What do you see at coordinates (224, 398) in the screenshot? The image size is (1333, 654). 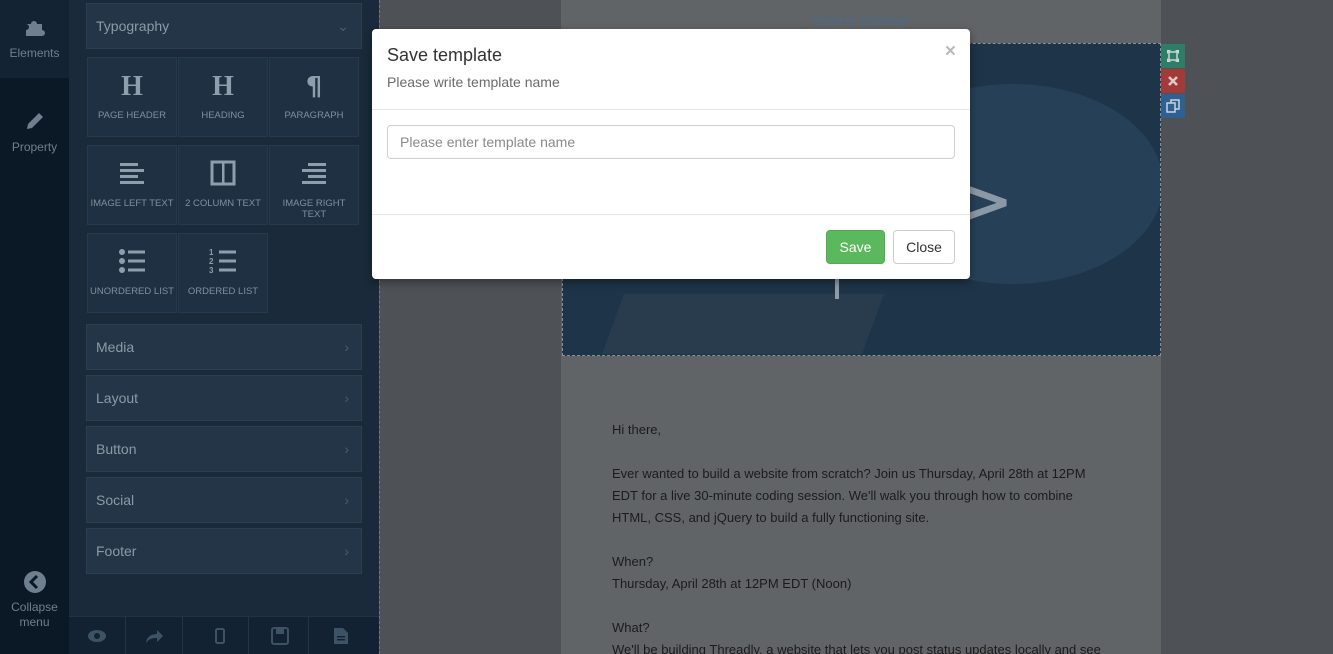 I see `section-layout: Layout ›` at bounding box center [224, 398].